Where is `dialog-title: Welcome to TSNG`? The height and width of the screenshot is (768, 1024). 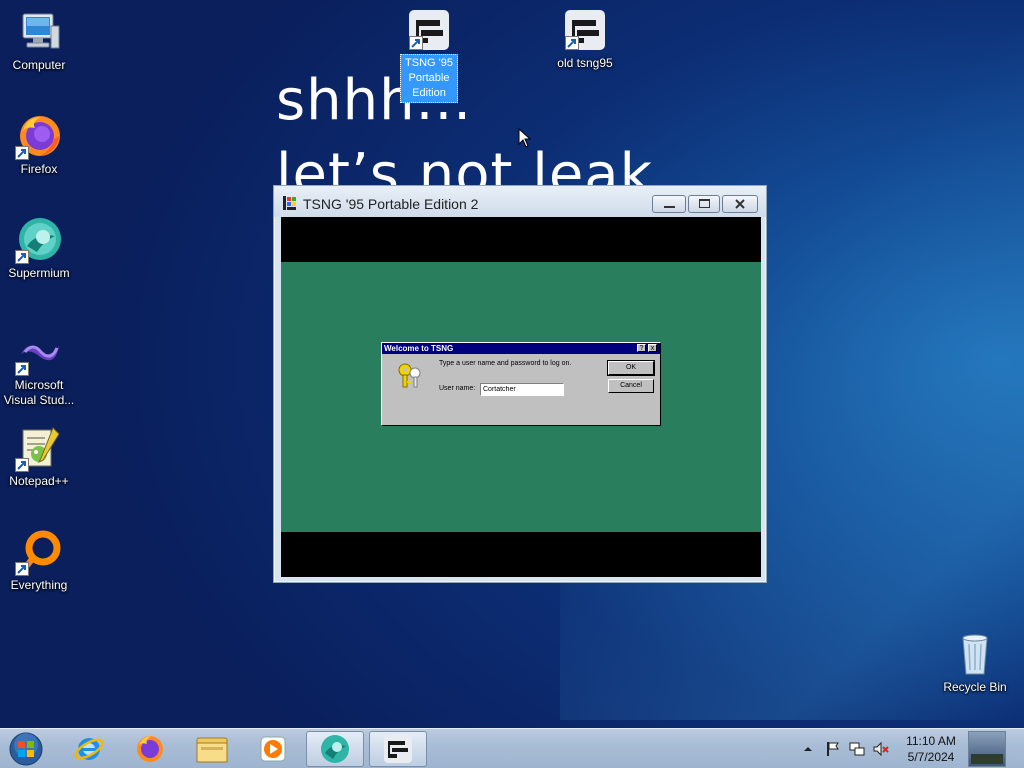
dialog-title: Welcome to TSNG is located at coordinates (419, 348).